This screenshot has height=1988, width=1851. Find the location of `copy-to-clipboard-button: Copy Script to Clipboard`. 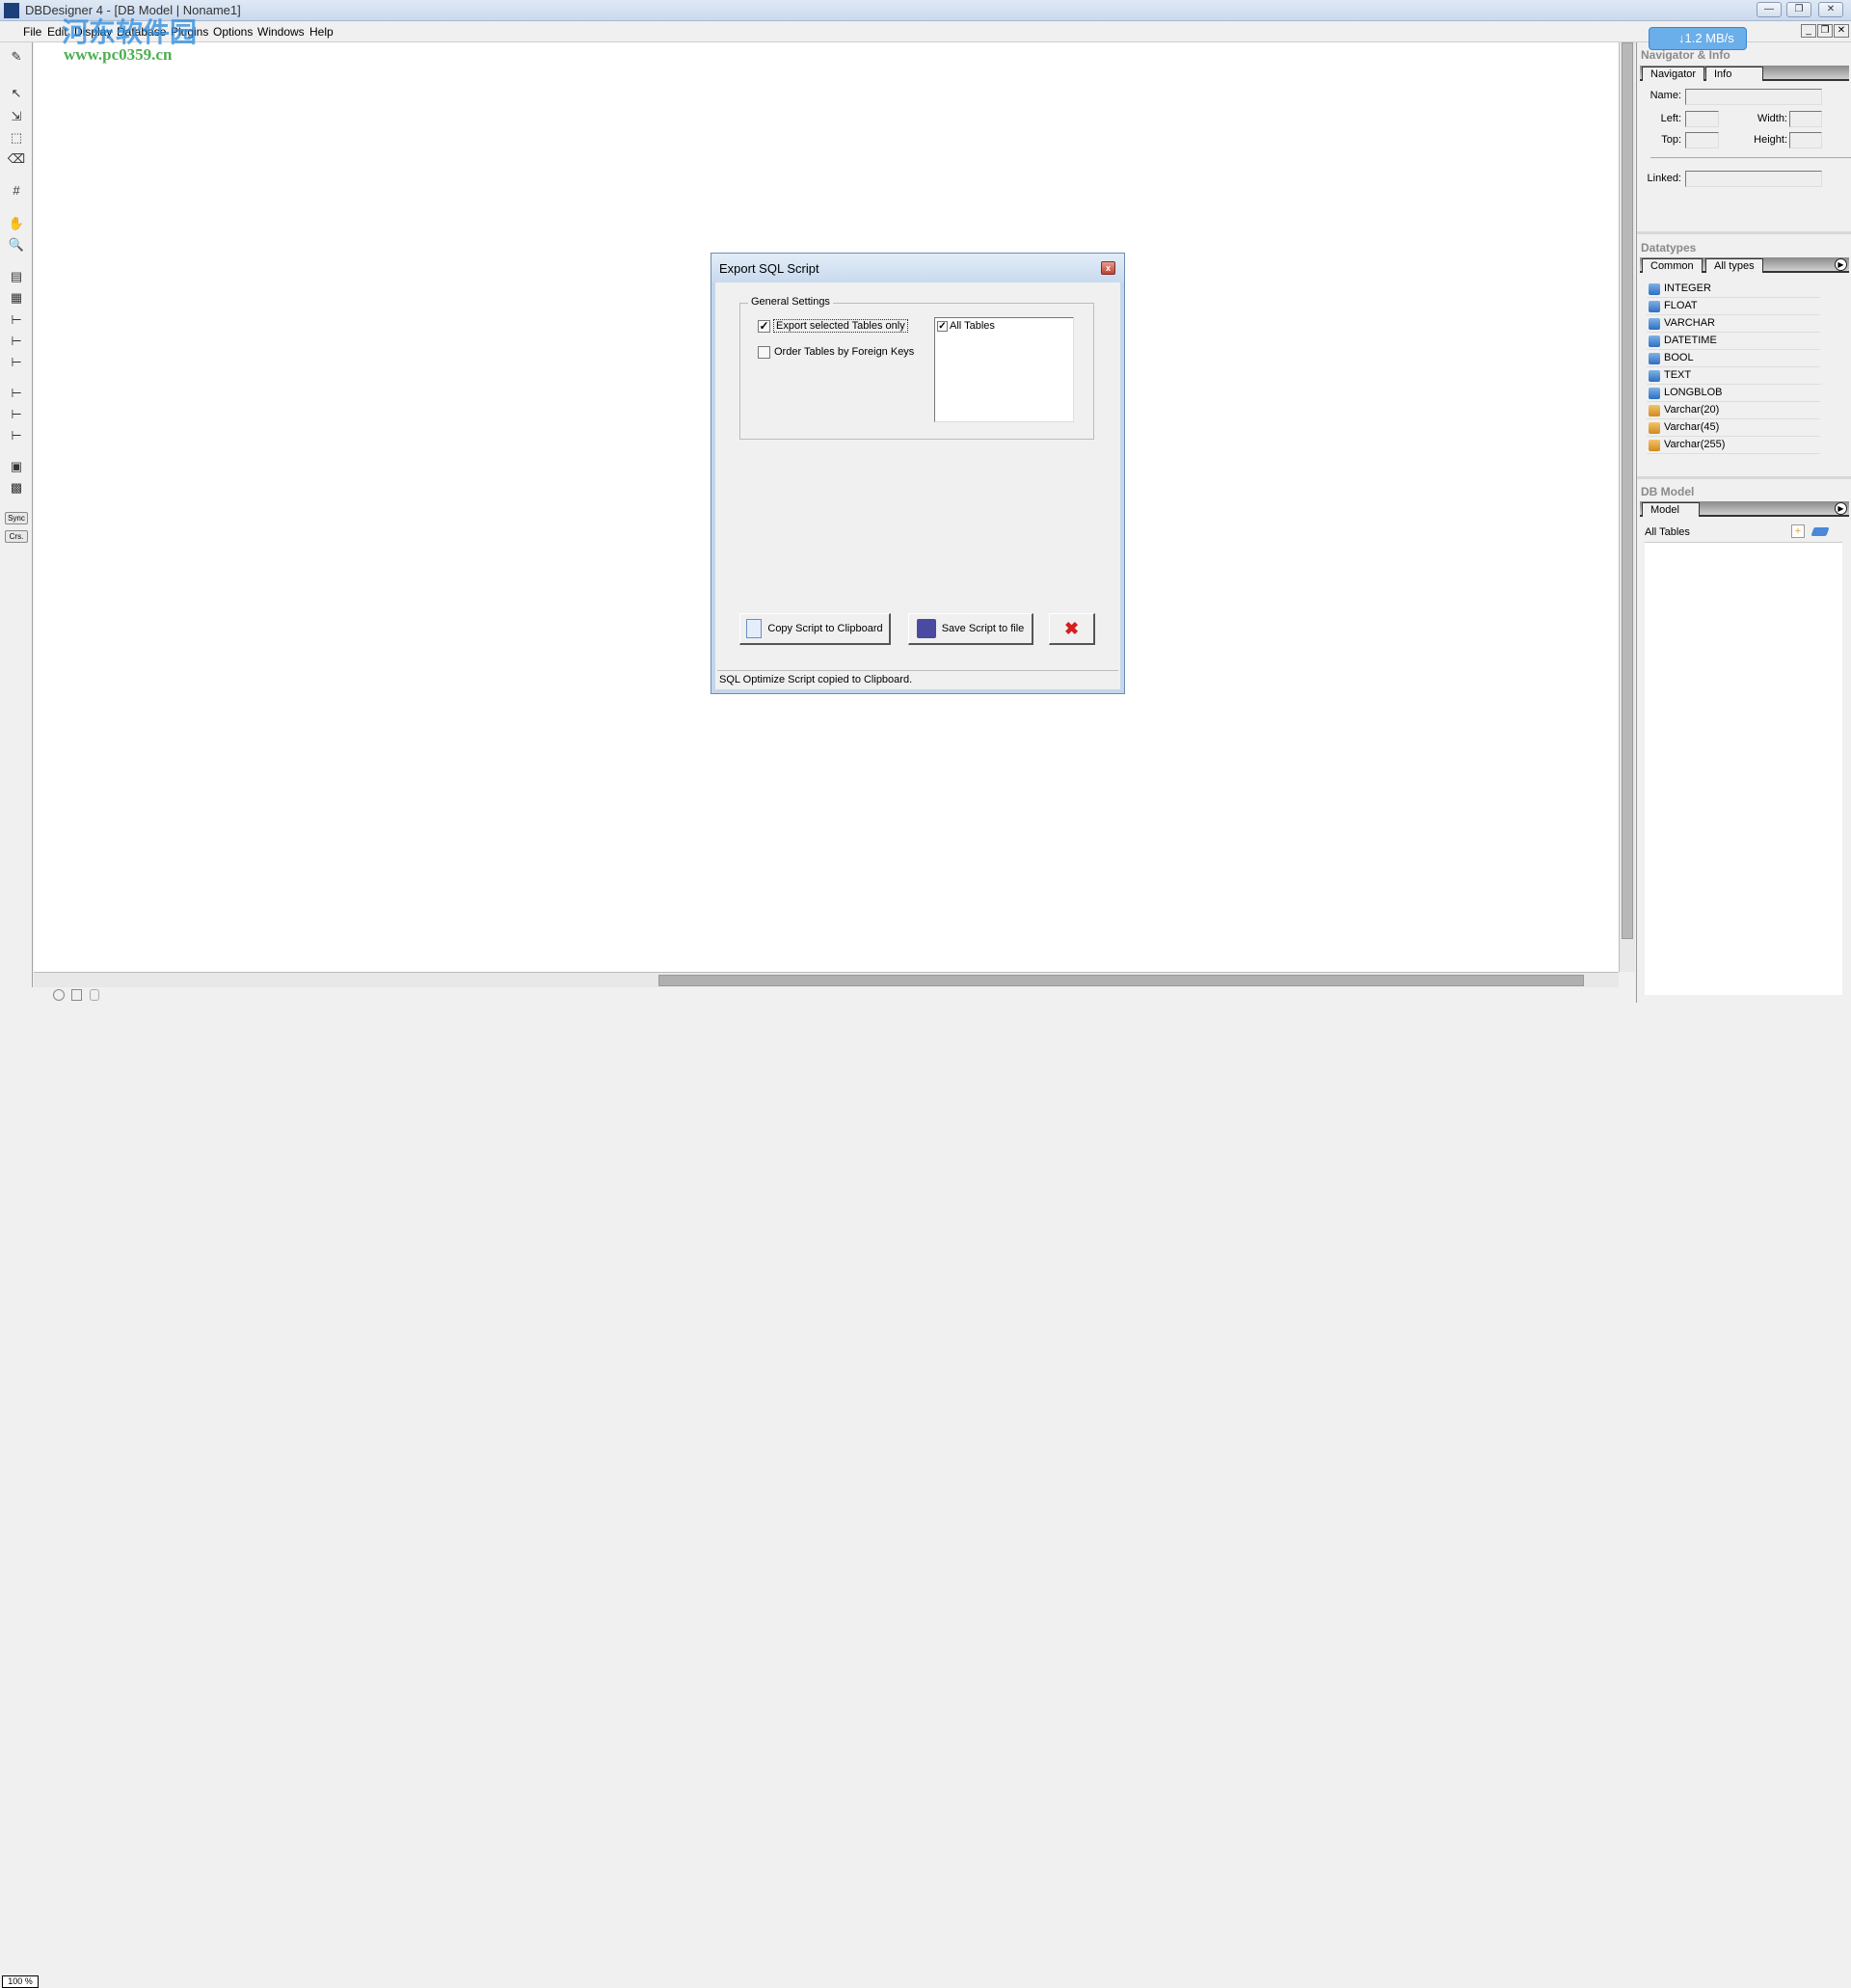

copy-to-clipboard-button: Copy Script to Clipboard is located at coordinates (815, 629).